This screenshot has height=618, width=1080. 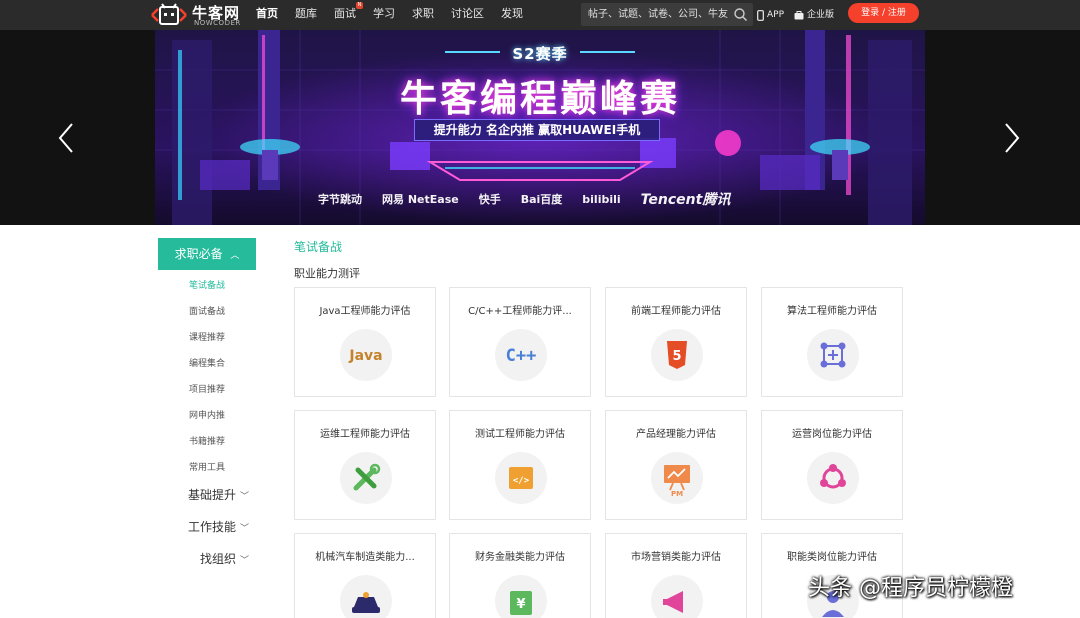 What do you see at coordinates (541, 199) in the screenshot?
I see `sponsor-baidu: Bai百度` at bounding box center [541, 199].